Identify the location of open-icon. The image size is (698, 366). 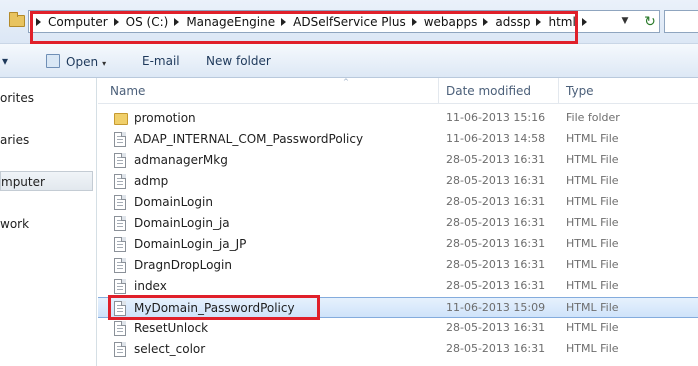
(53, 61).